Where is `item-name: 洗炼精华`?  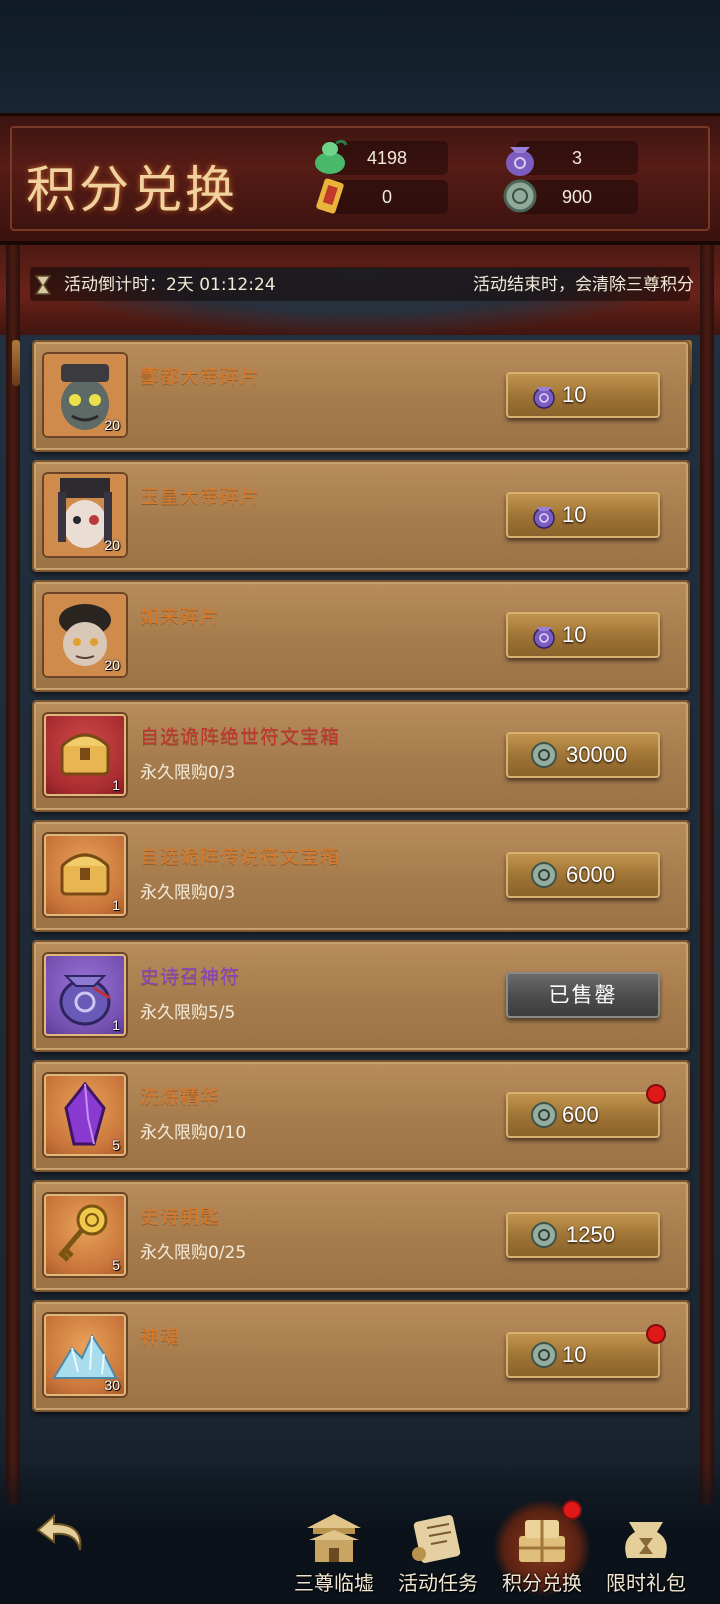
item-name: 洗炼精华 is located at coordinates (180, 1097).